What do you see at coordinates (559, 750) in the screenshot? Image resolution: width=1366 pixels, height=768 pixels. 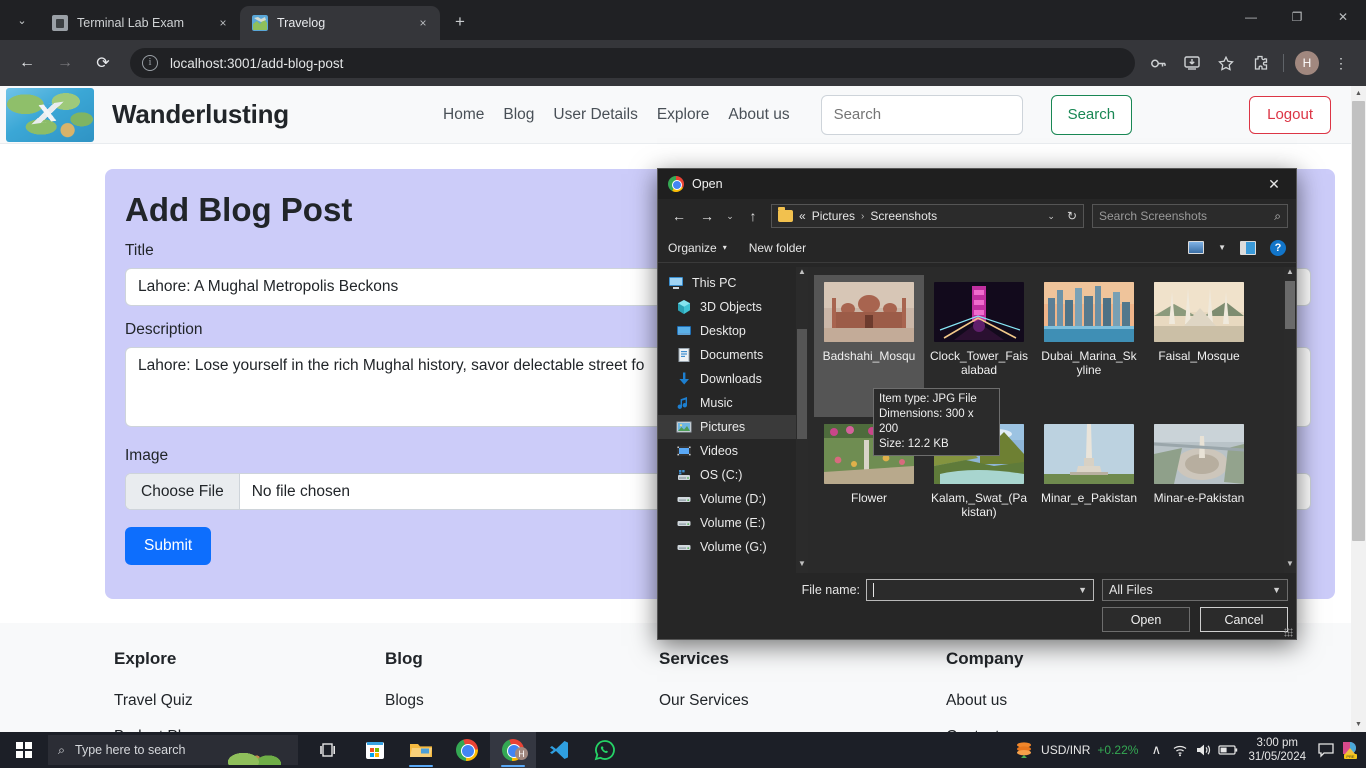 I see `vscode-icon` at bounding box center [559, 750].